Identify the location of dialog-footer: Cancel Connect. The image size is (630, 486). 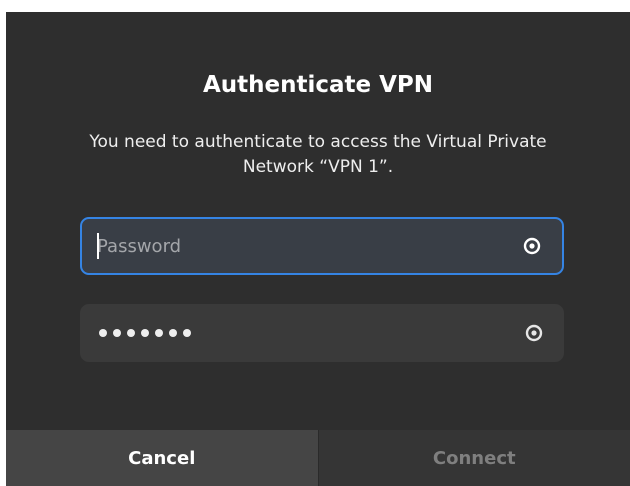
(318, 458).